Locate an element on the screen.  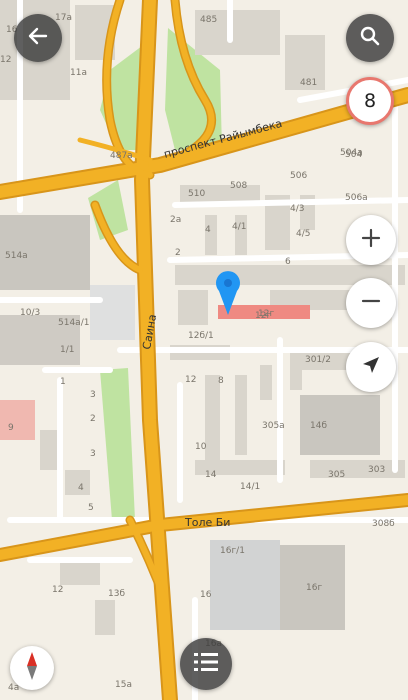
building-number-label: 12б/1 is located at coordinates (201, 336).